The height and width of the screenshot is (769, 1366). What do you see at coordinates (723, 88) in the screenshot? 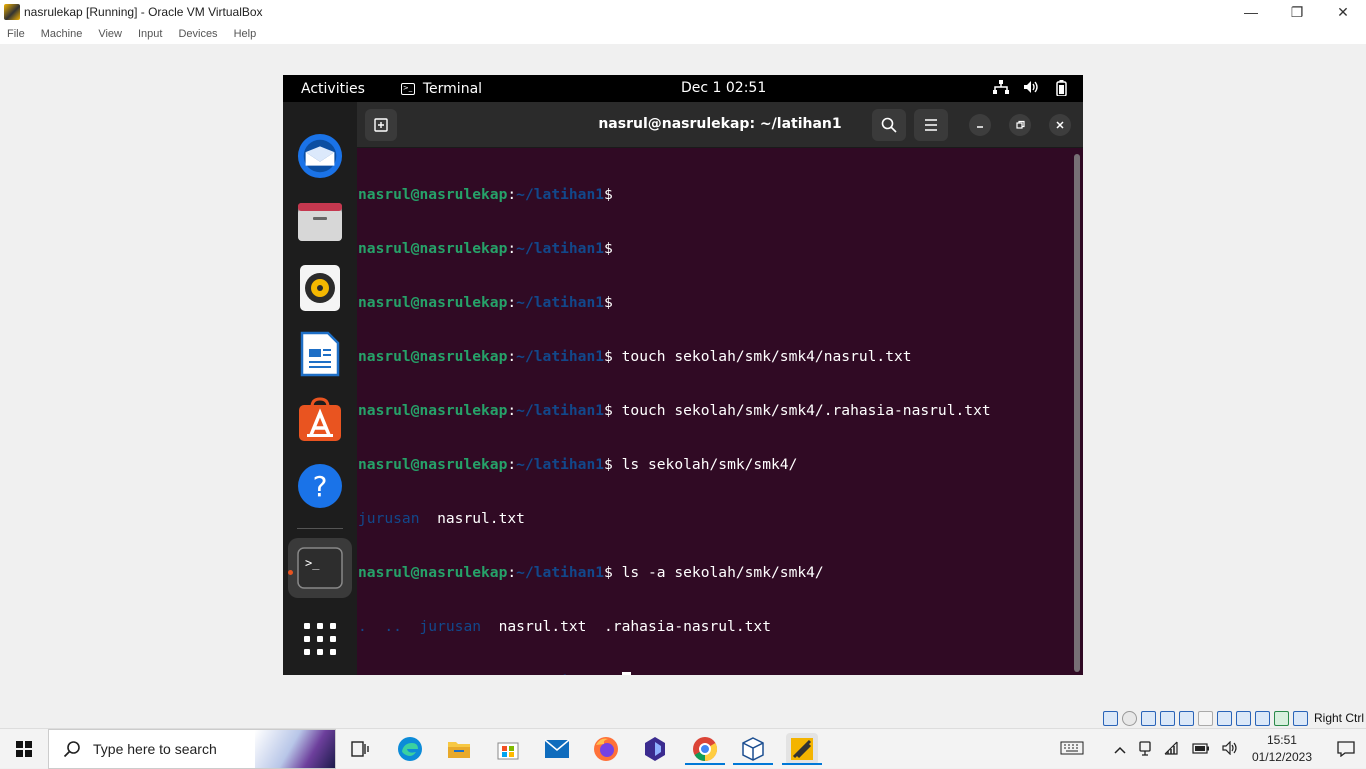
I see `topbar-clock: Dec 1 02:51` at bounding box center [723, 88].